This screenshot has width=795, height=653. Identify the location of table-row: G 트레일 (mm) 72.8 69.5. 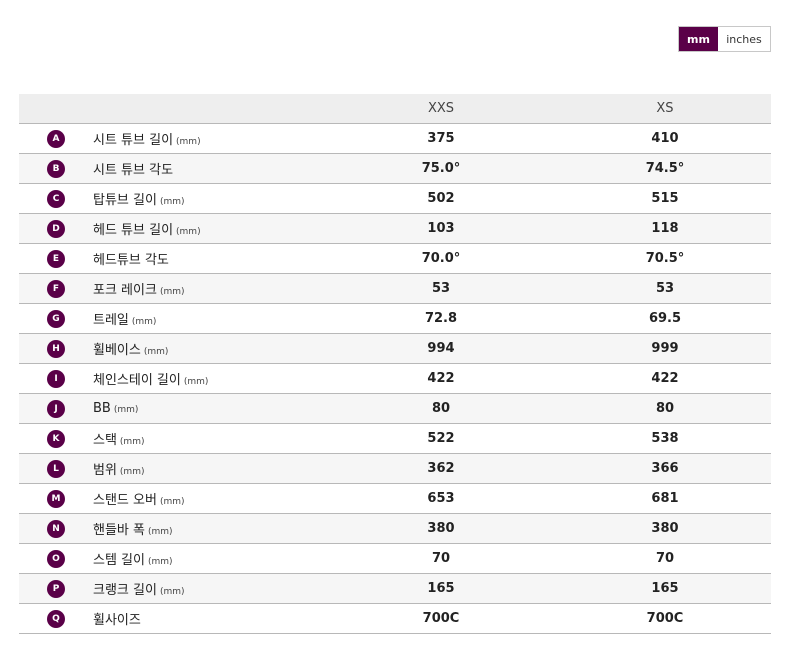
(395, 318).